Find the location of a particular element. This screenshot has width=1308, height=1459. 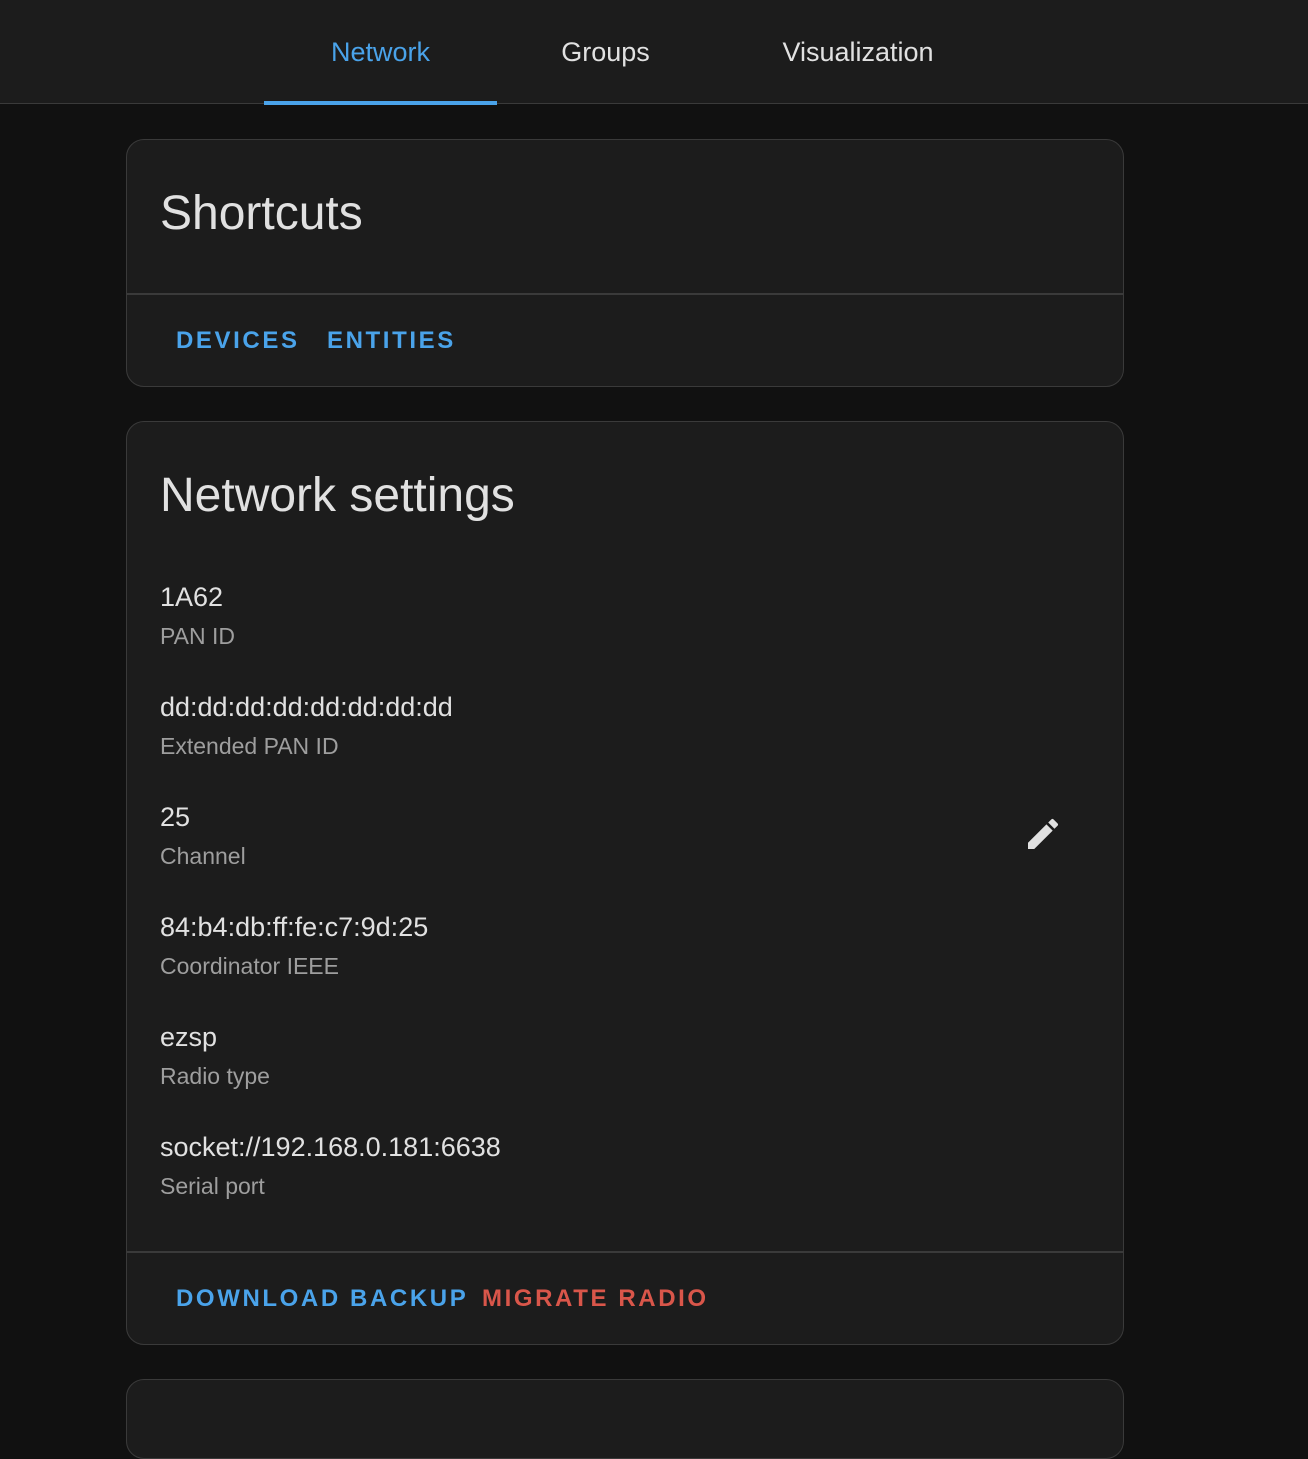

shortcuts-title: Shortcuts is located at coordinates (261, 213).